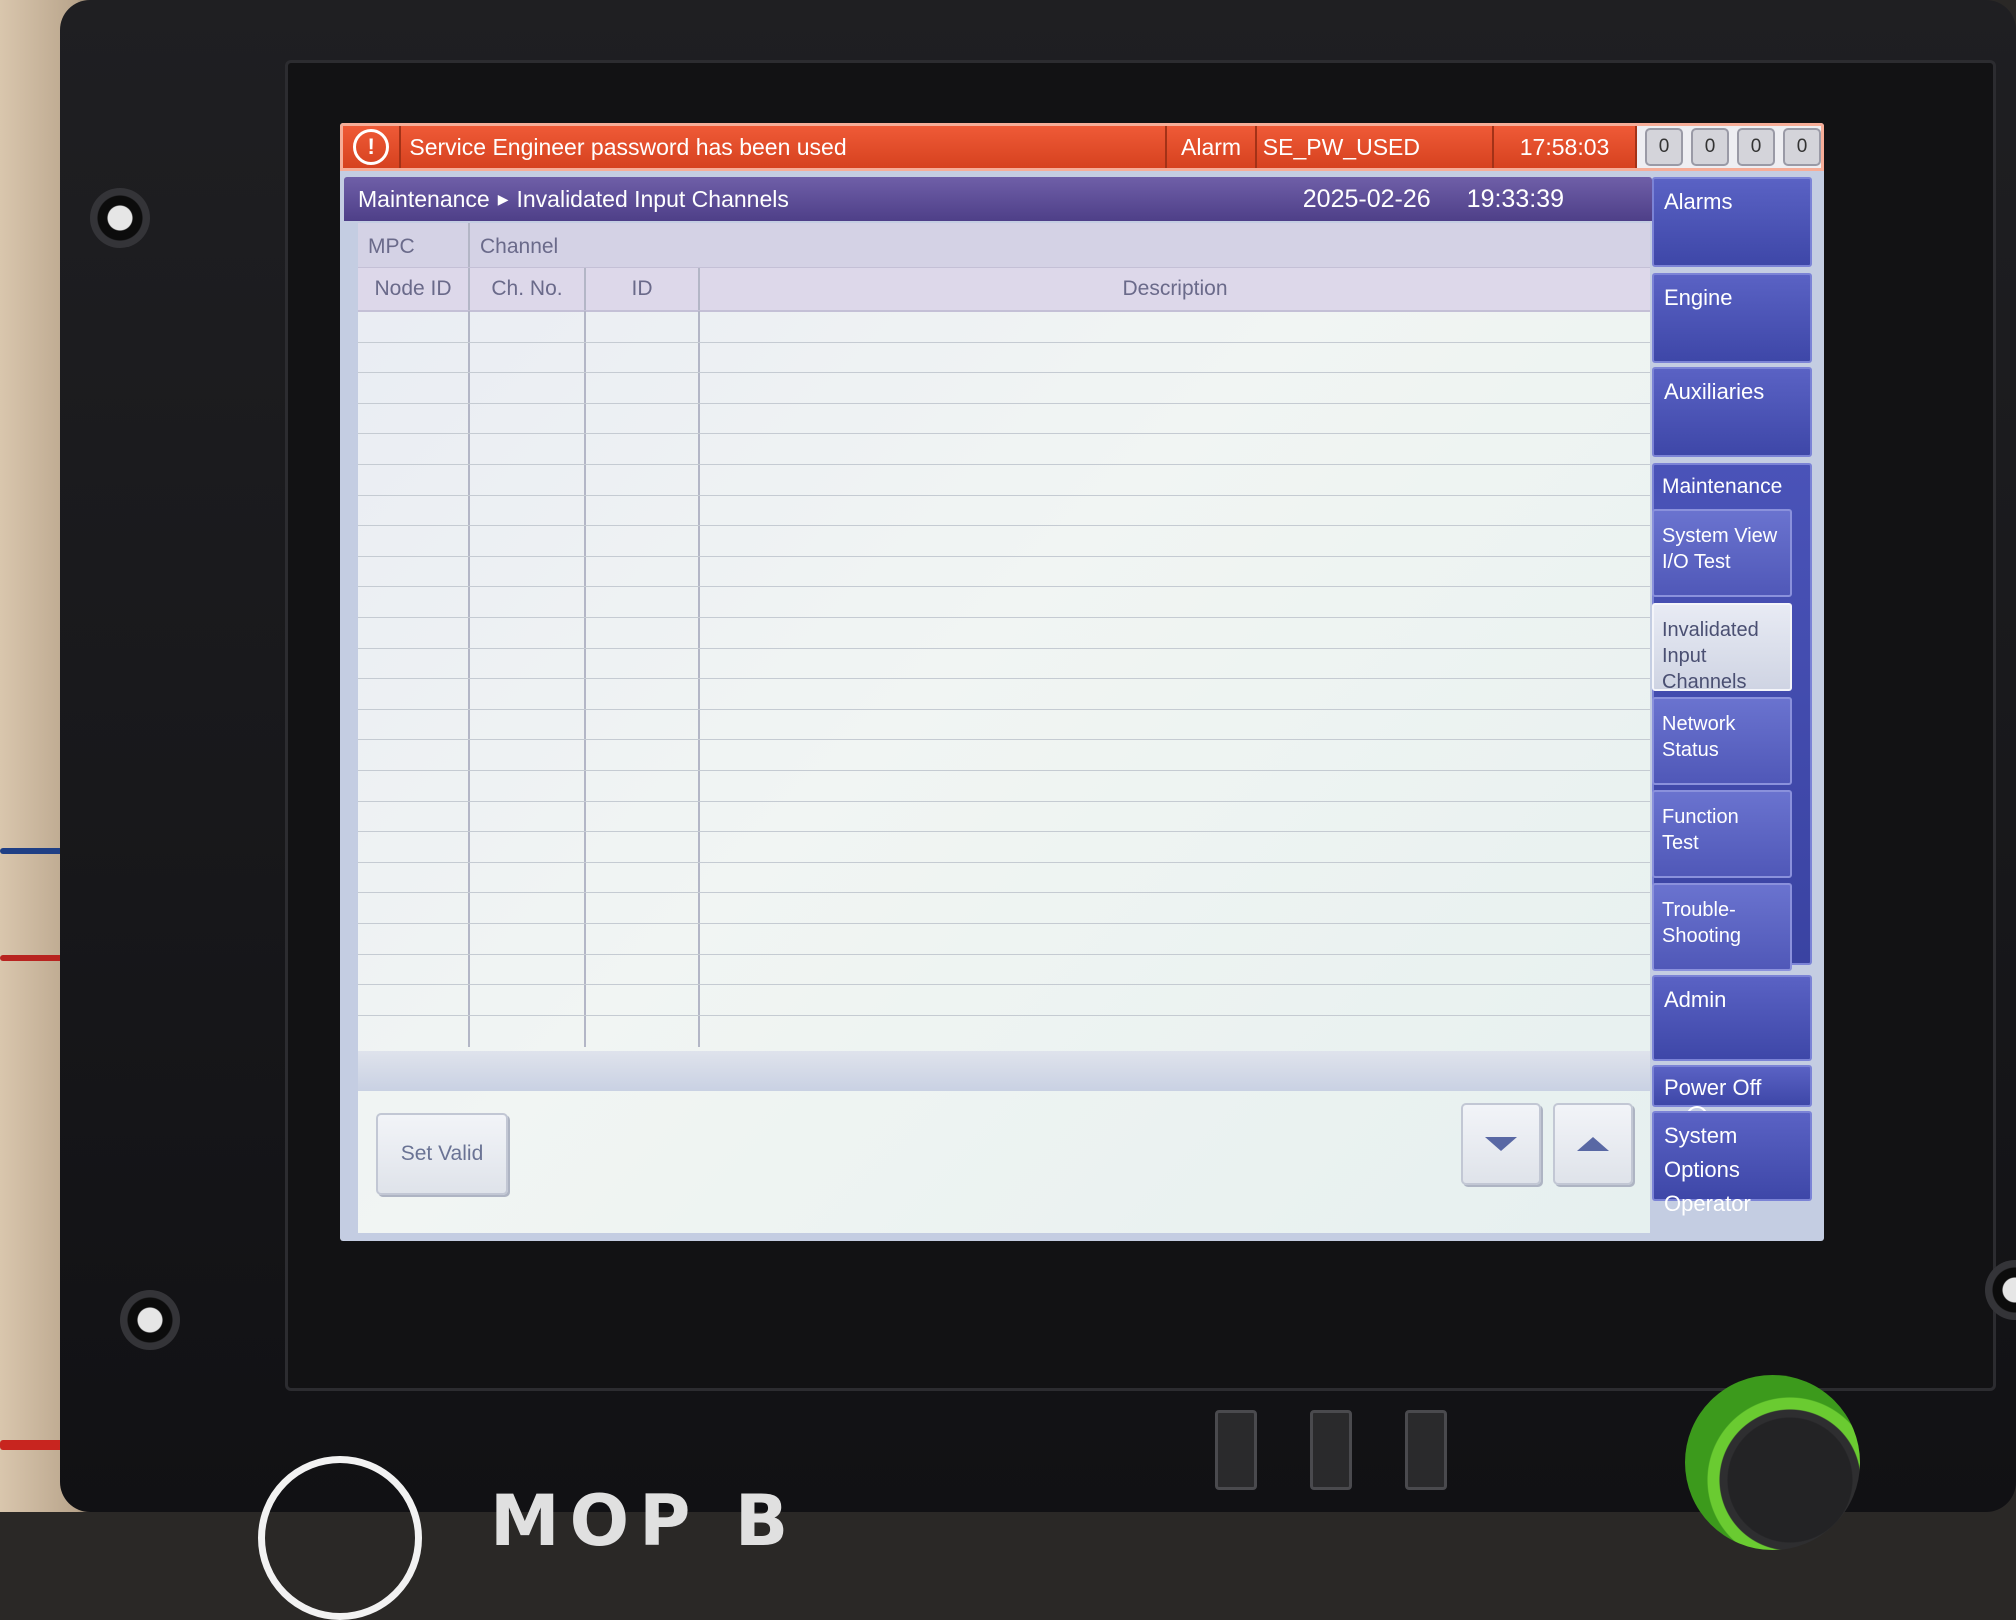  Describe the element at coordinates (1212, 147) in the screenshot. I see `alarm-type: Alarm` at that location.